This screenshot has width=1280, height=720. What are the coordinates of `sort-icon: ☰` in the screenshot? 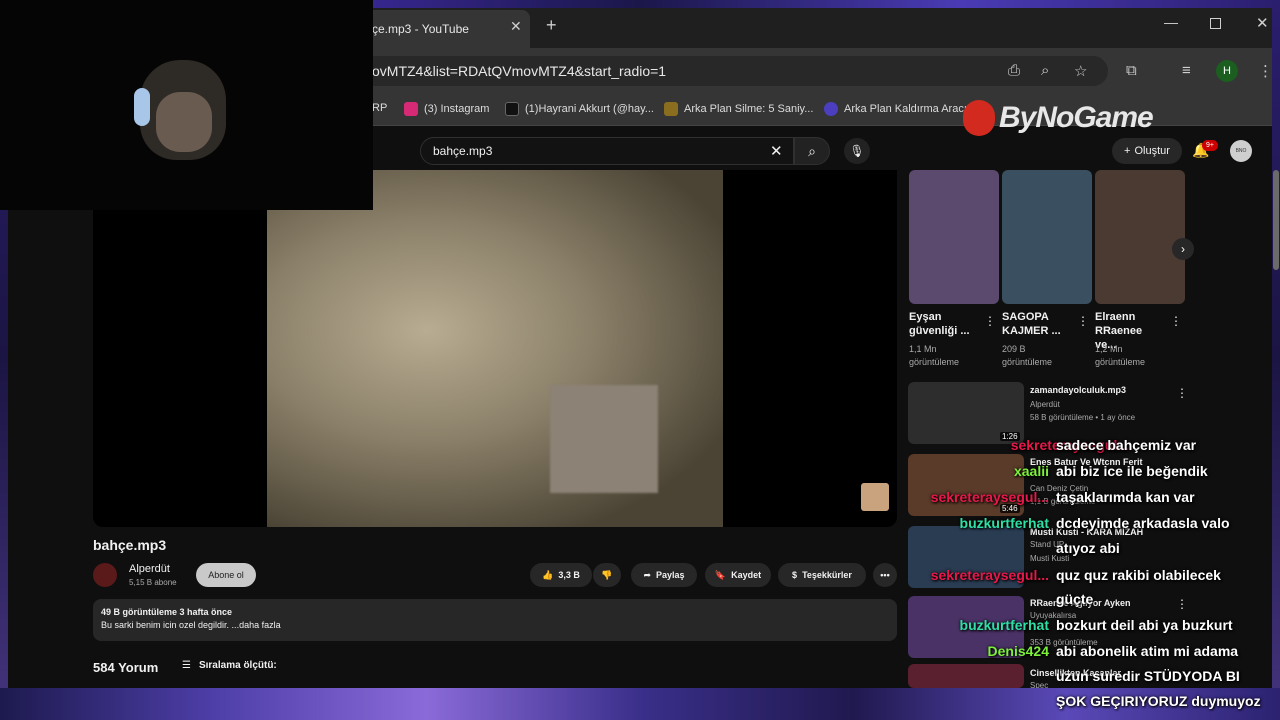 It's located at (186, 665).